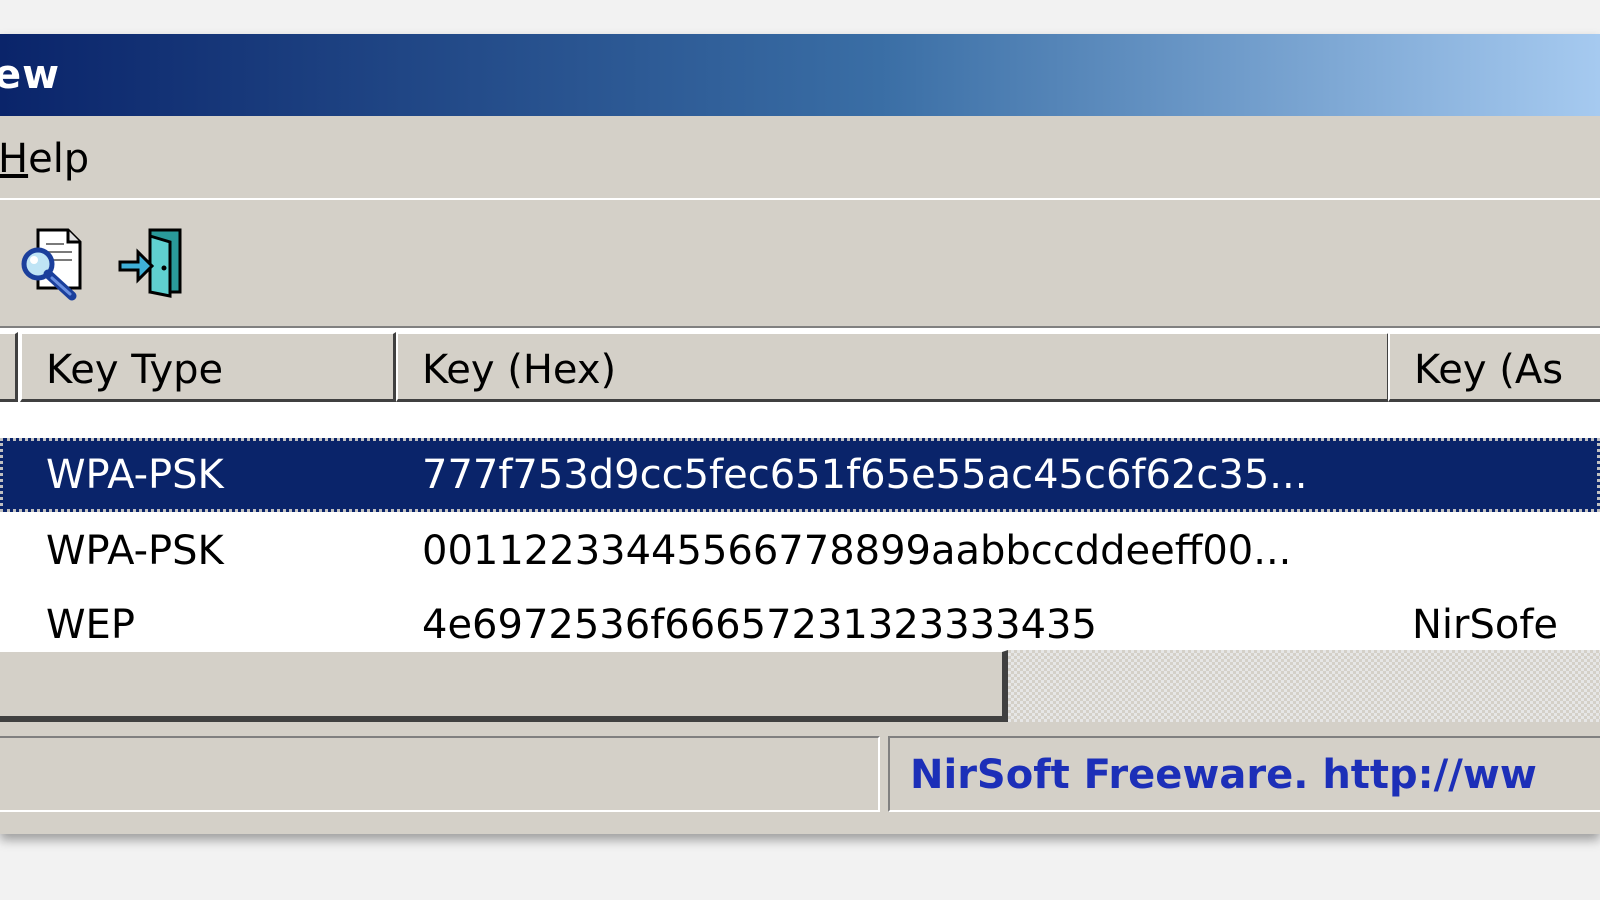 The height and width of the screenshot is (900, 1600). What do you see at coordinates (800, 75) in the screenshot?
I see `title-bar: ew` at bounding box center [800, 75].